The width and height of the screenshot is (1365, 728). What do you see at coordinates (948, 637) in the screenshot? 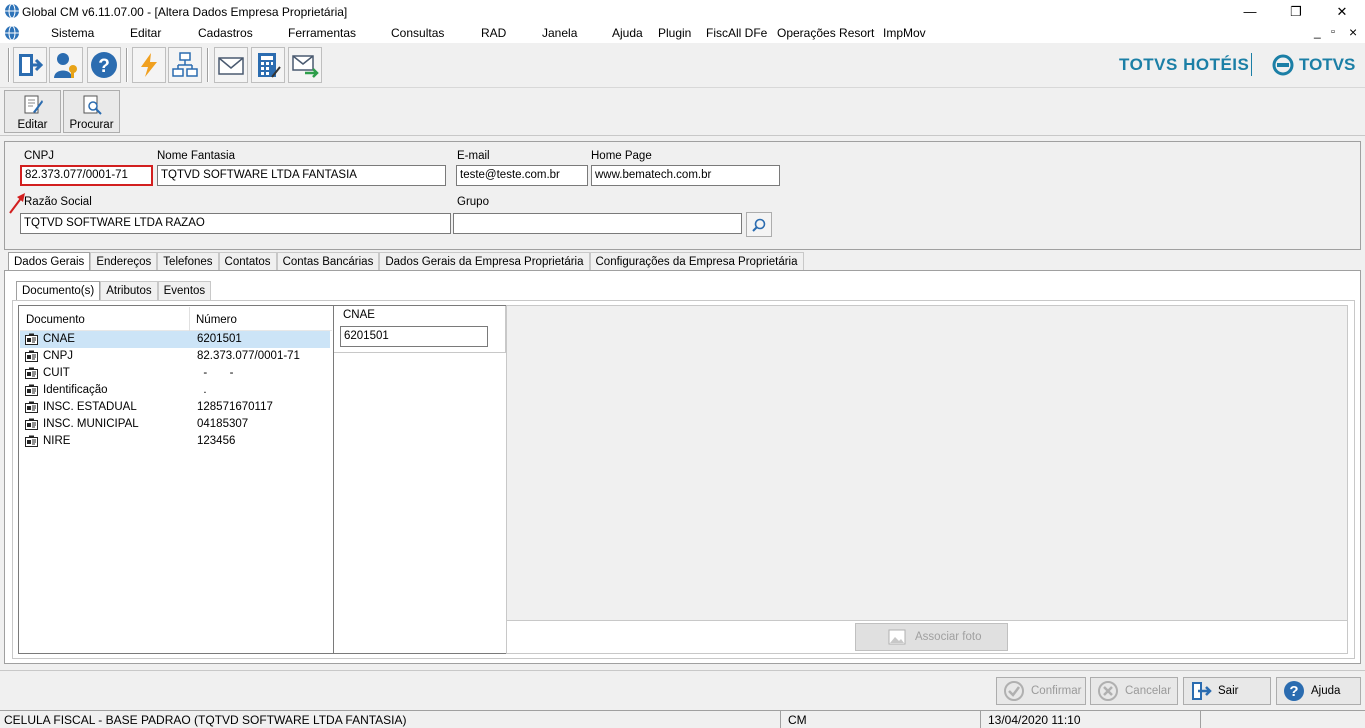
I see `associate-photo-label: Associar foto` at bounding box center [948, 637].